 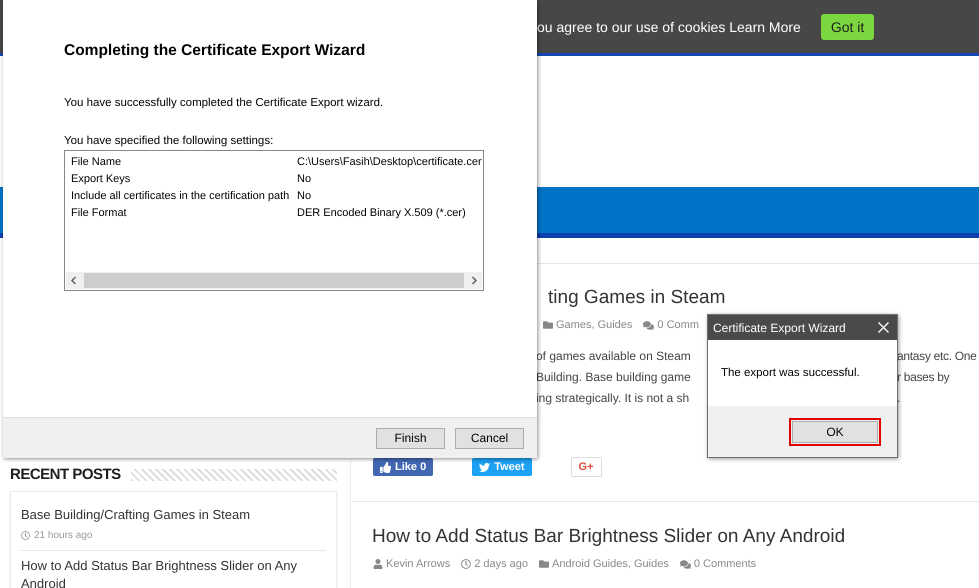 I want to click on recent-post-link: Base Building/Crafting Games in Steam, so click(x=173, y=515).